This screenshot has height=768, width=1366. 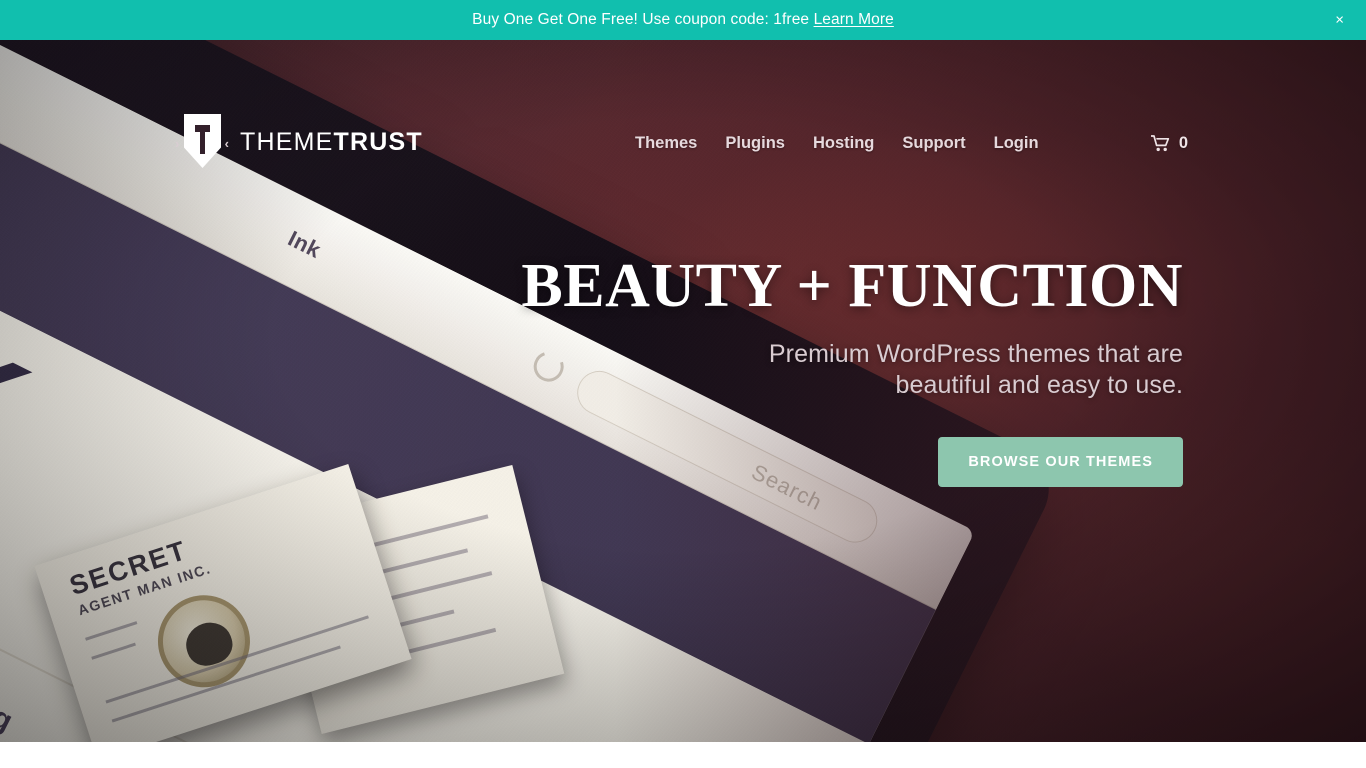 I want to click on hero-title: BEAUTY + FUNCTION, so click(x=852, y=286).